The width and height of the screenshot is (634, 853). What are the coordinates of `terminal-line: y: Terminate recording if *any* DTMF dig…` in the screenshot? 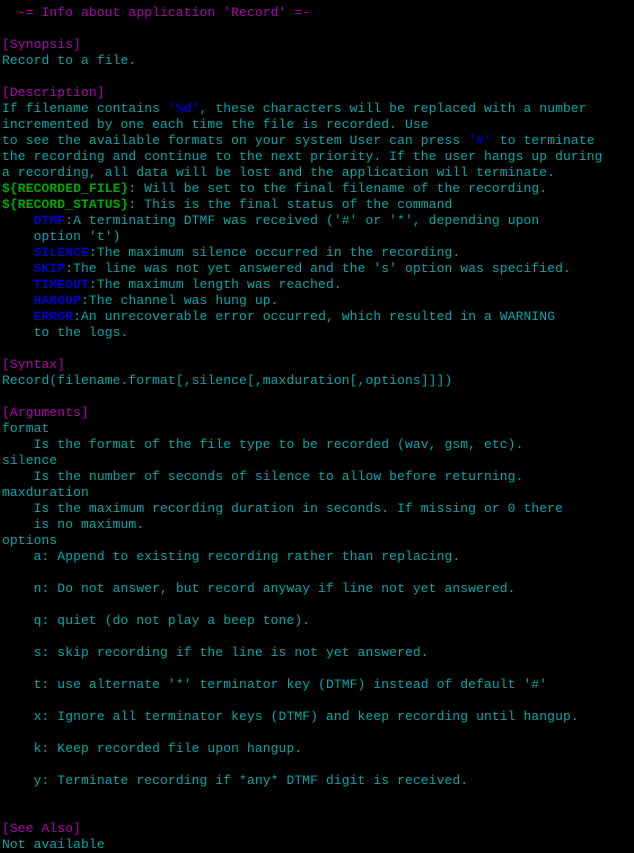 It's located at (318, 781).